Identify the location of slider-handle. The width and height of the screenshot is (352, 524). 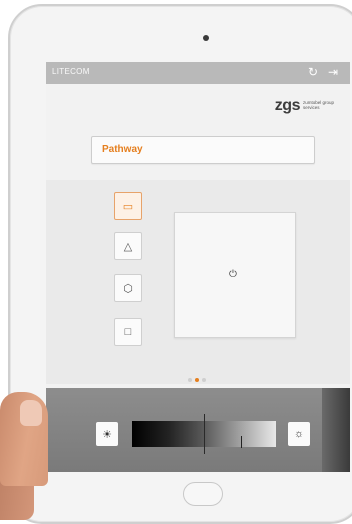
(204, 434).